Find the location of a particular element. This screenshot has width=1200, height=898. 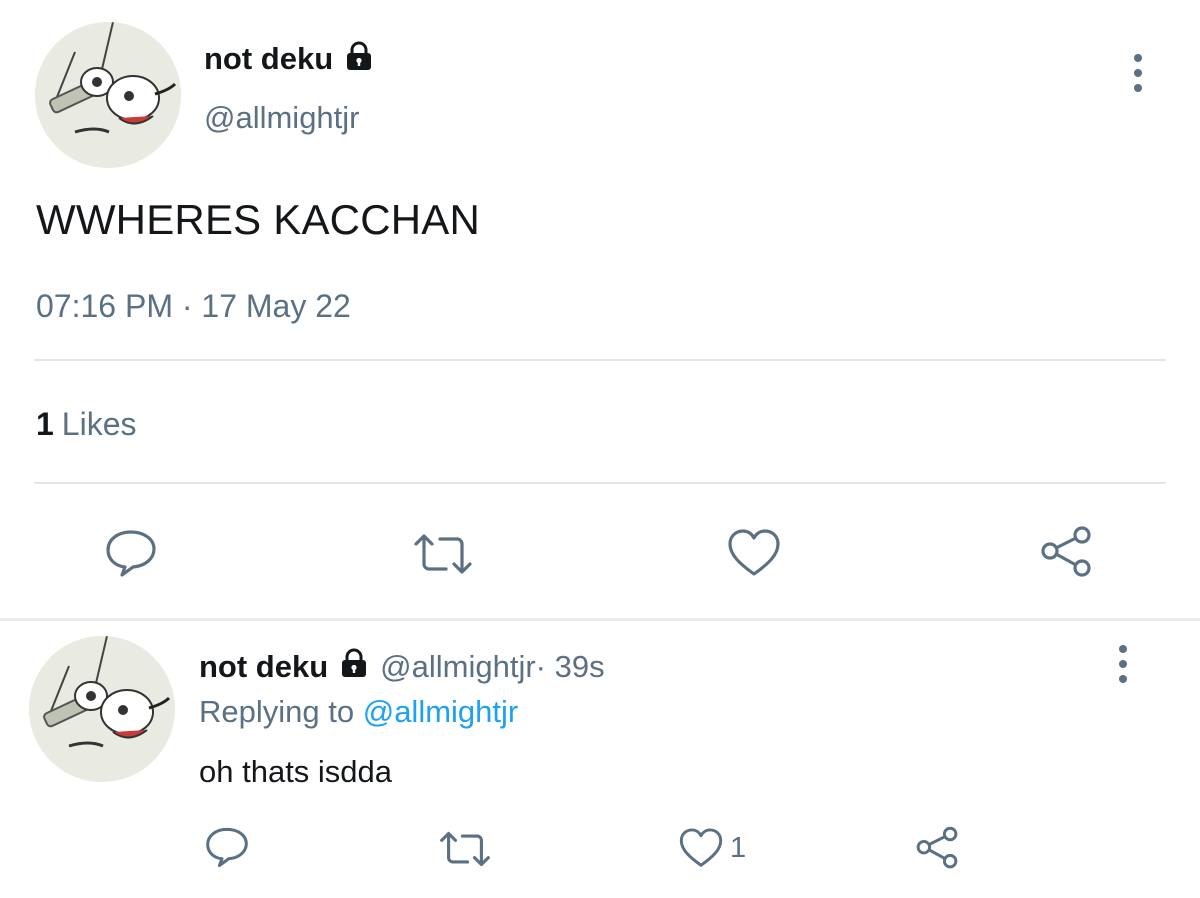

like-button is located at coordinates (754, 553).